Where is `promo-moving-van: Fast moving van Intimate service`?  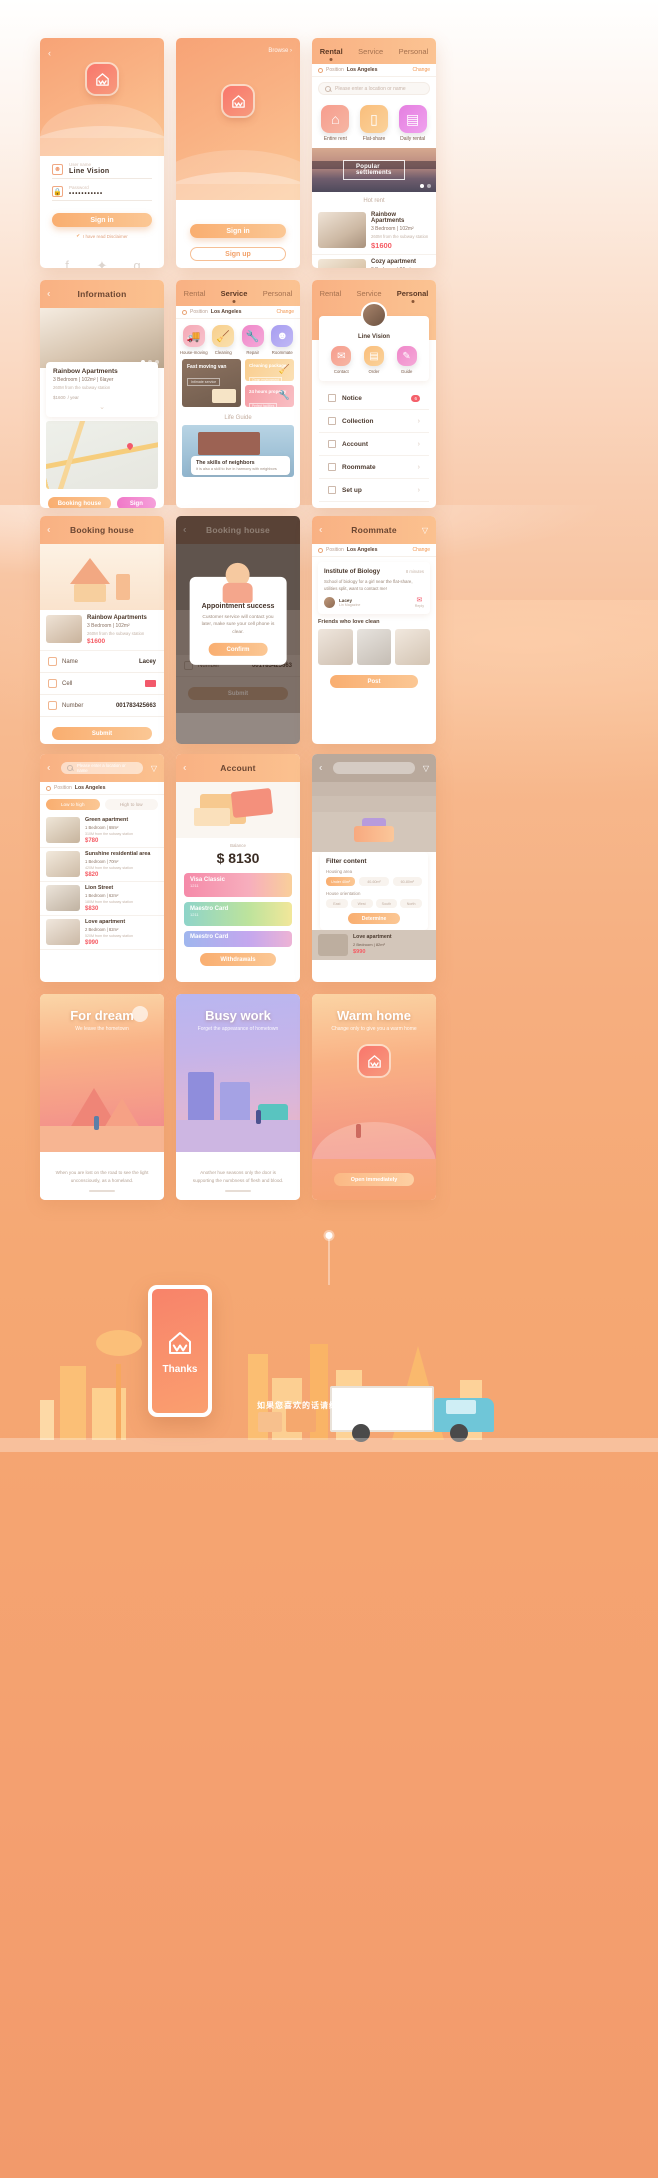 promo-moving-van: Fast moving van Intimate service is located at coordinates (211, 383).